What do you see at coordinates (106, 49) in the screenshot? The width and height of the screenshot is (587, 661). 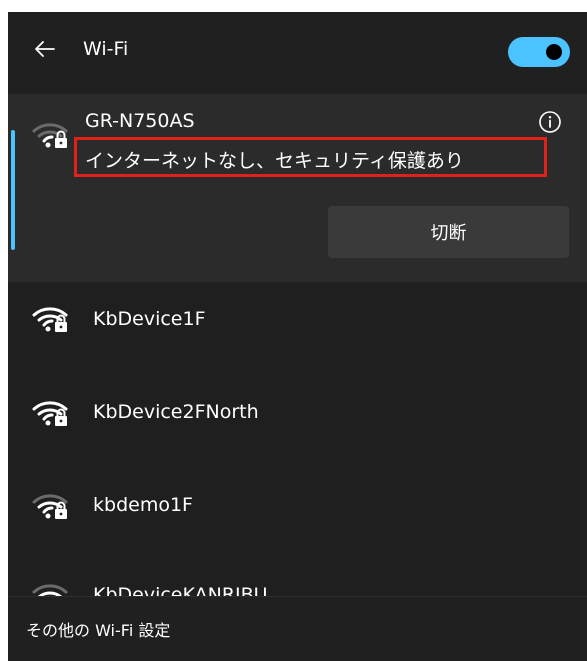 I see `page-title: Wi-Fi` at bounding box center [106, 49].